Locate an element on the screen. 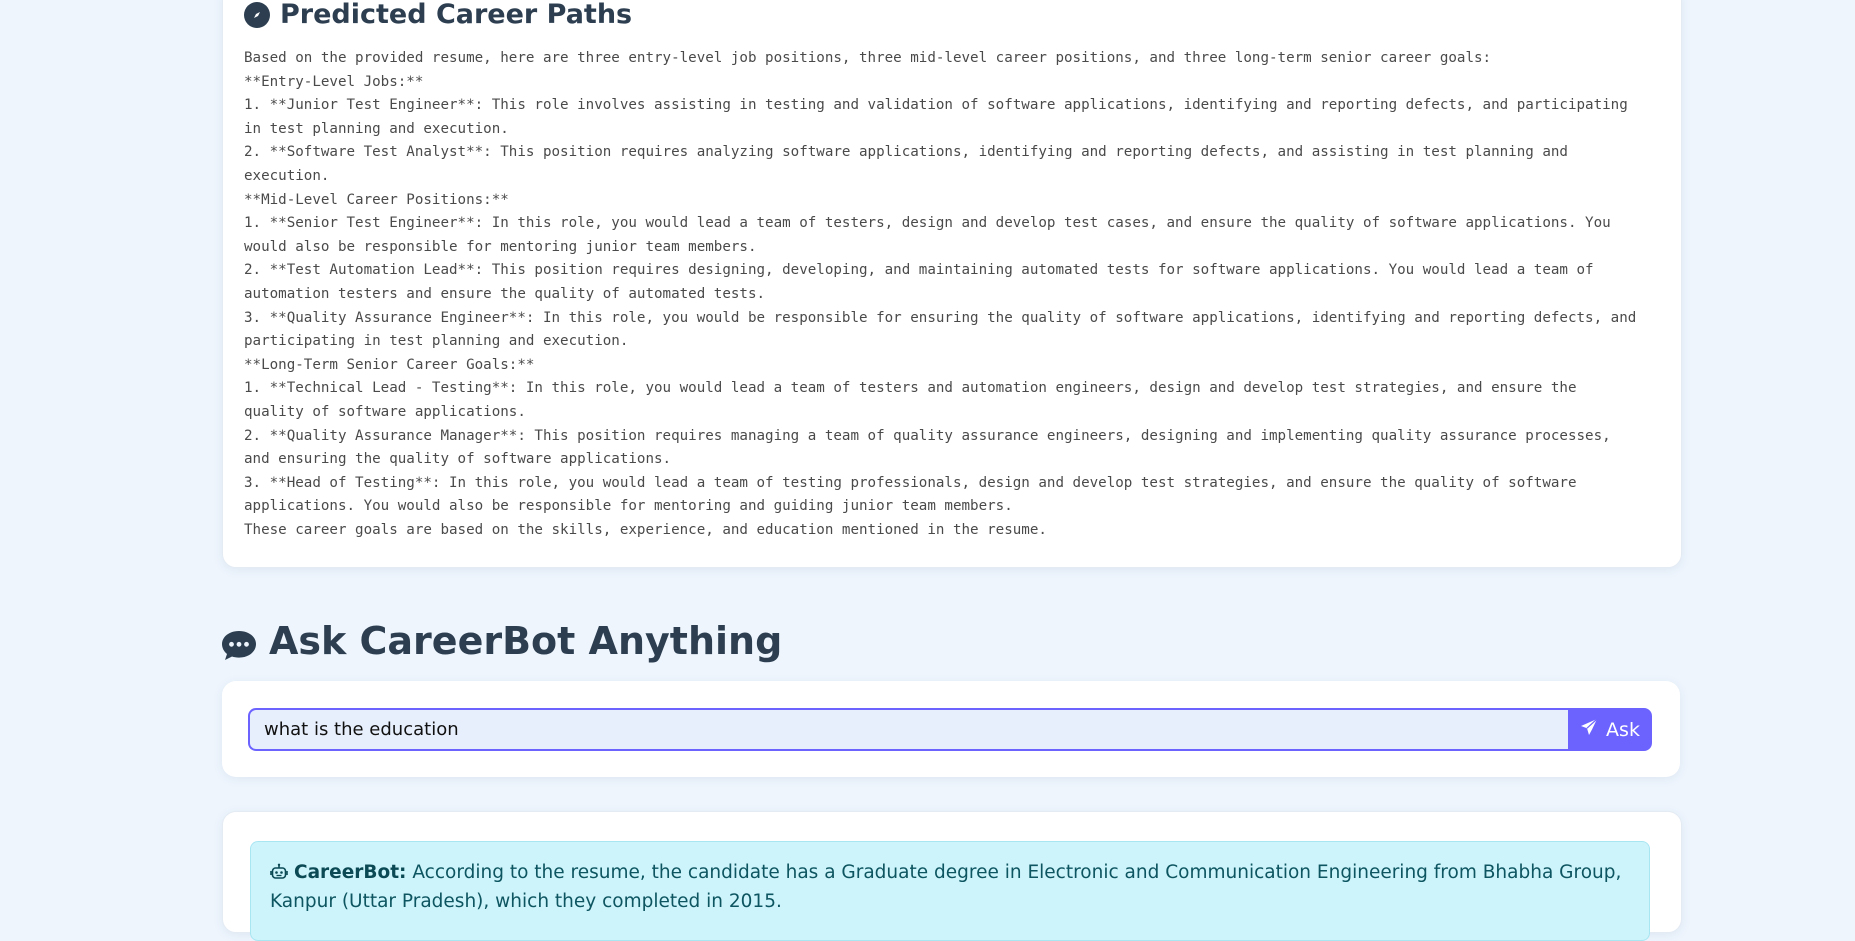 This screenshot has width=1855, height=941. compass-icon is located at coordinates (257, 15).